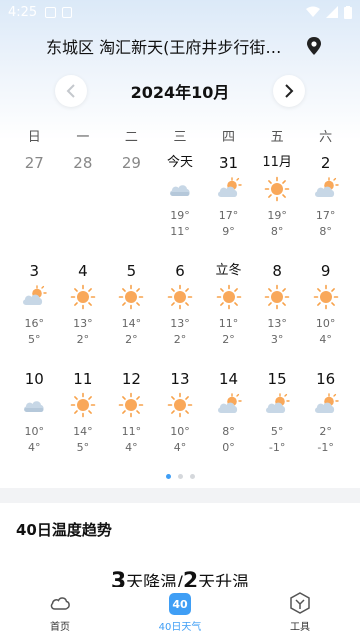  I want to click on calendar-day-cell: 15 5° -1°, so click(277, 422).